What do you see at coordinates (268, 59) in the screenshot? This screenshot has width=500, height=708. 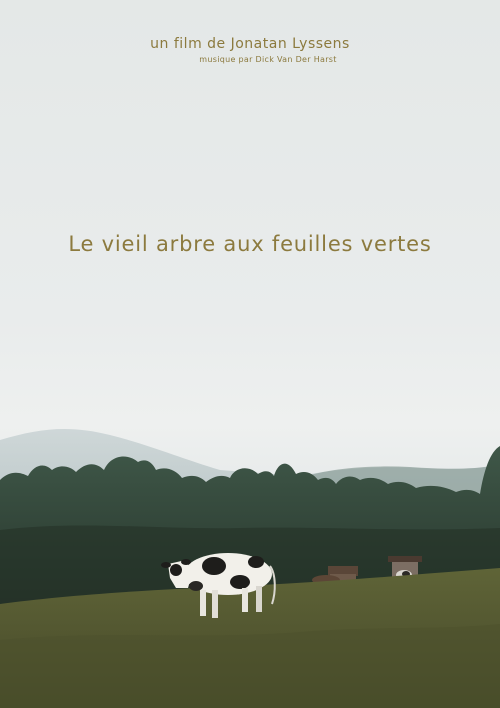 I see `music-credit: musique par Dick Van Der Harst` at bounding box center [268, 59].